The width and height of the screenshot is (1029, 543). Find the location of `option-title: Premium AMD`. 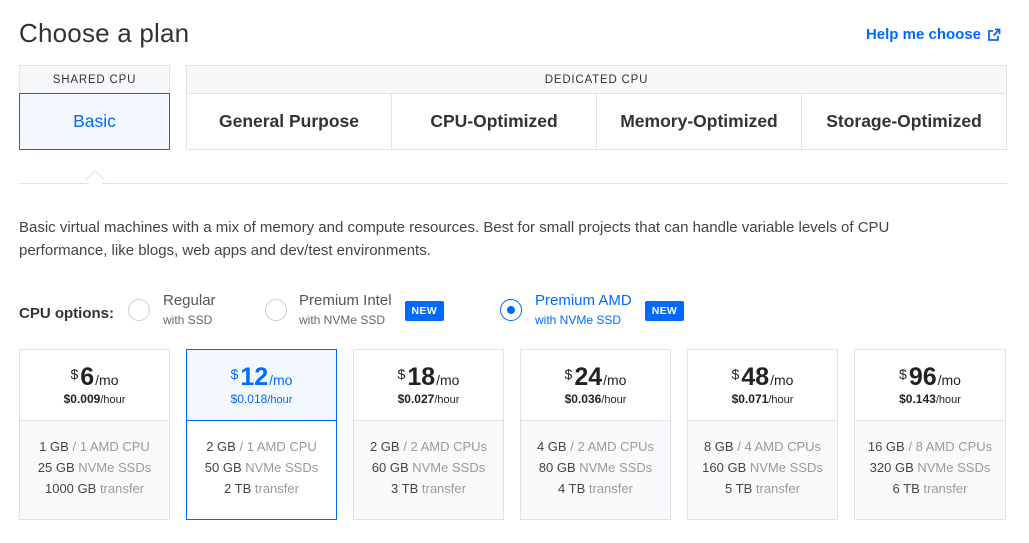

option-title: Premium AMD is located at coordinates (583, 300).